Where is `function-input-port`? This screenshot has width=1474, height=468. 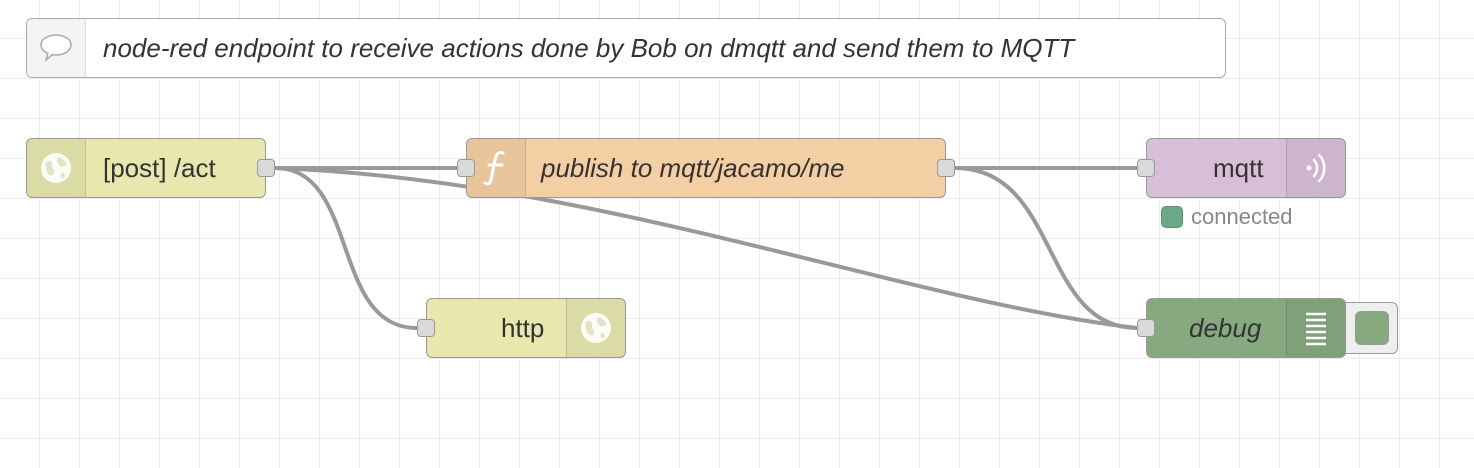 function-input-port is located at coordinates (466, 168).